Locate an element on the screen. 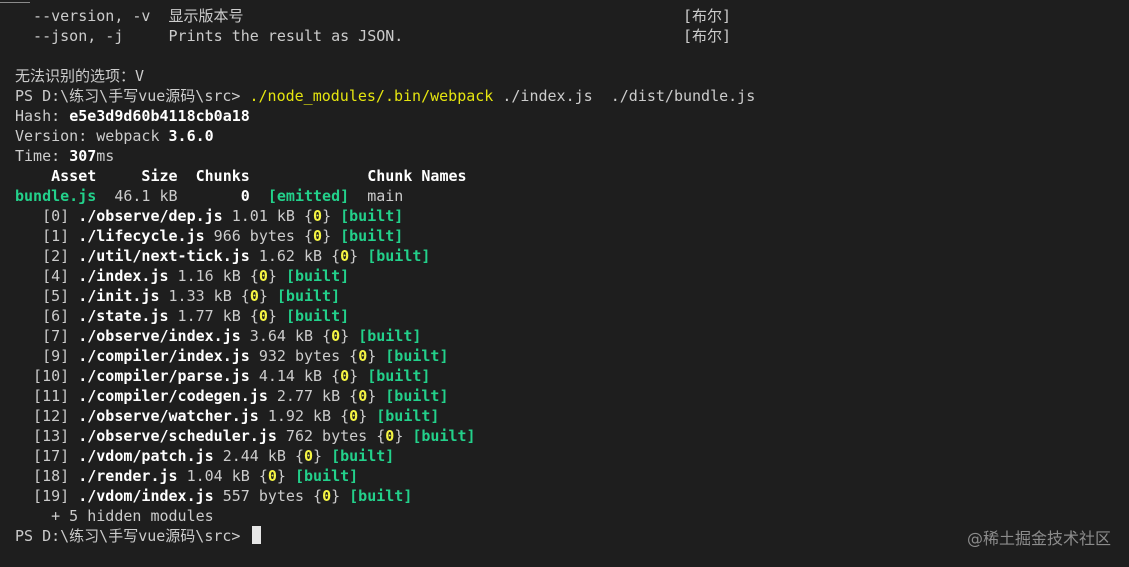 This screenshot has width=1129, height=567. module-index: [17] is located at coordinates (47, 456).